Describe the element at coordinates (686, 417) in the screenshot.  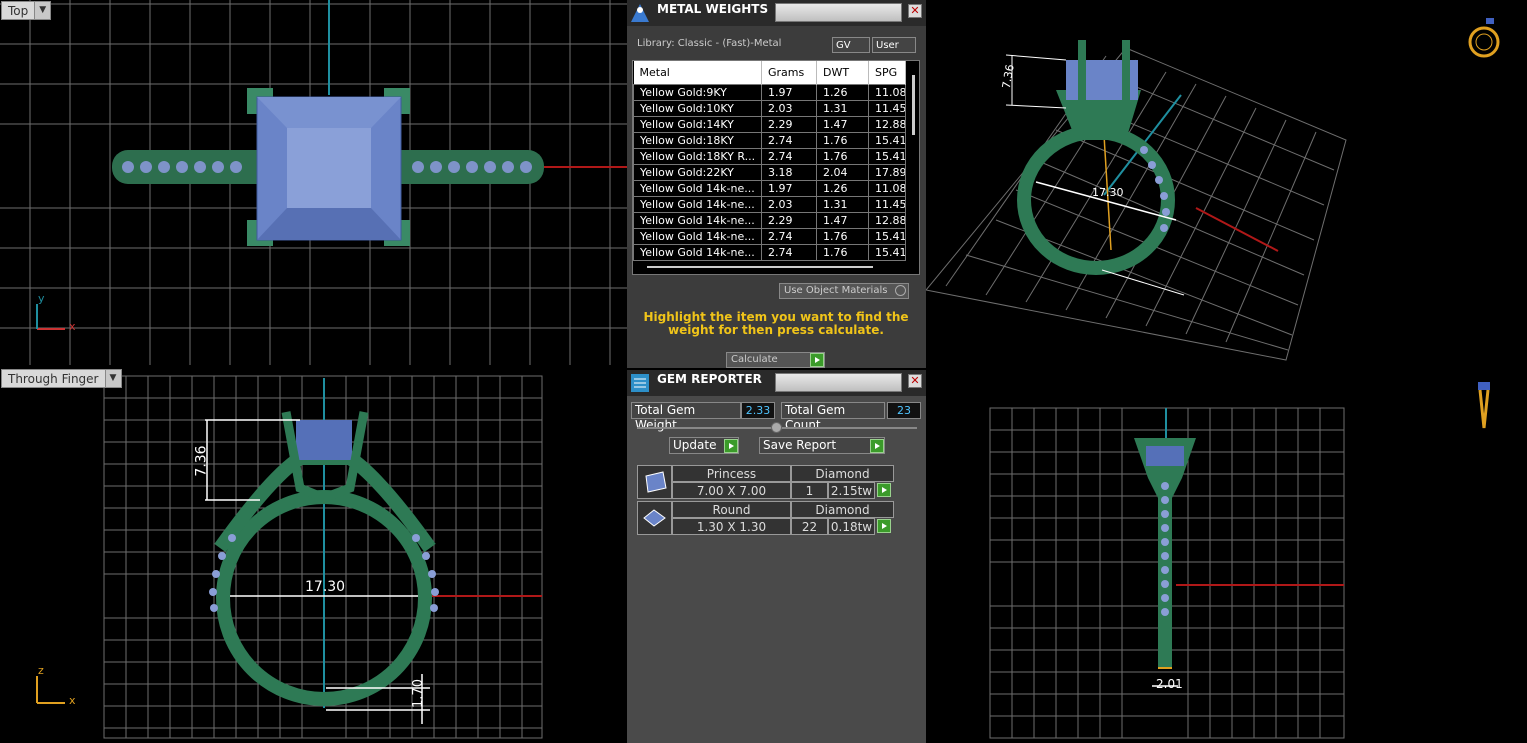
I see `total-gem-weight-label: Total Gem Weight` at that location.